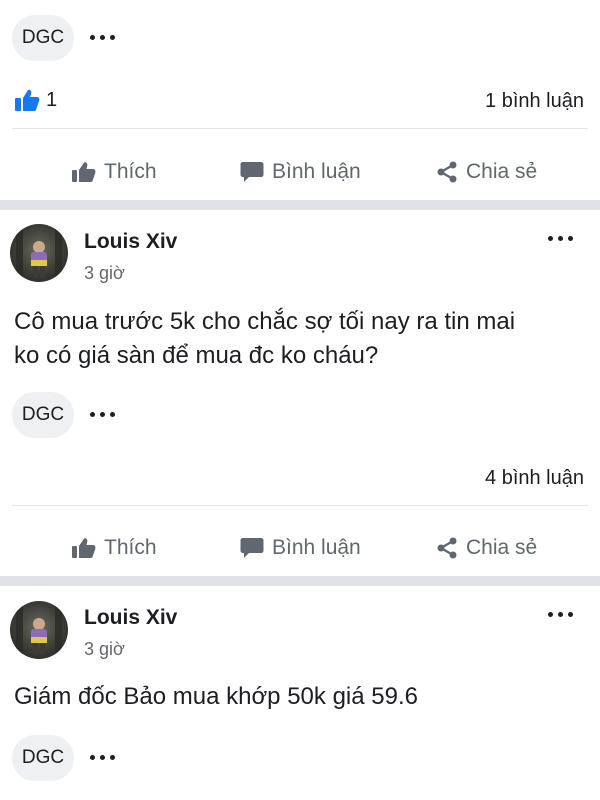  Describe the element at coordinates (216, 696) in the screenshot. I see `post-content-line: Giám đốc Bảo mua khớp 50k giá 59.6` at that location.